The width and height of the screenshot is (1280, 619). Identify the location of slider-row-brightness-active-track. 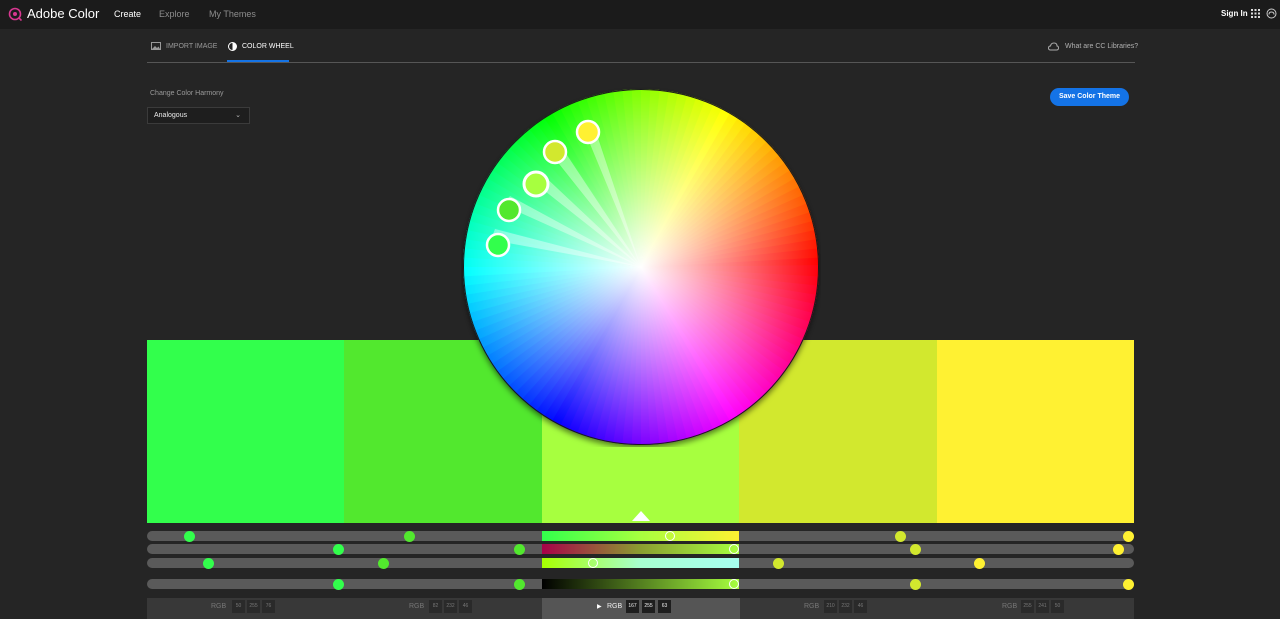
(640, 584).